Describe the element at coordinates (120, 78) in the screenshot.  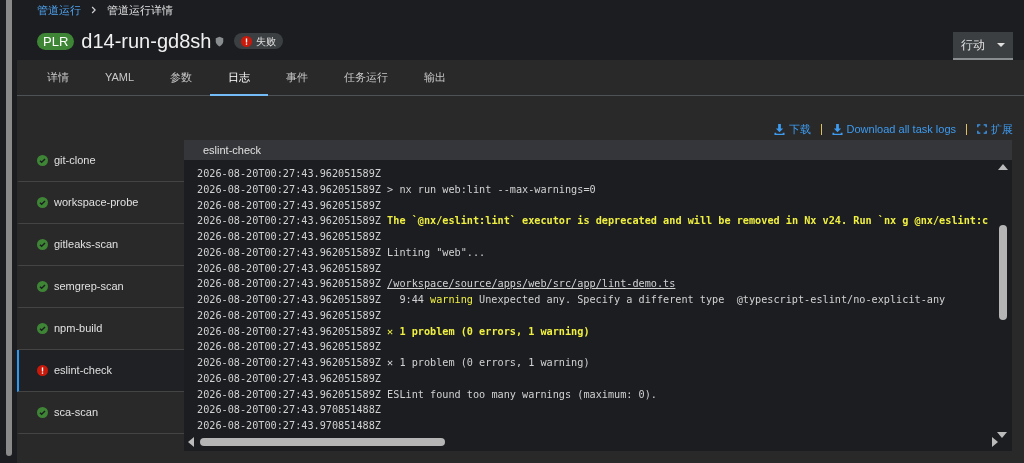
I see `tab: YAML` at that location.